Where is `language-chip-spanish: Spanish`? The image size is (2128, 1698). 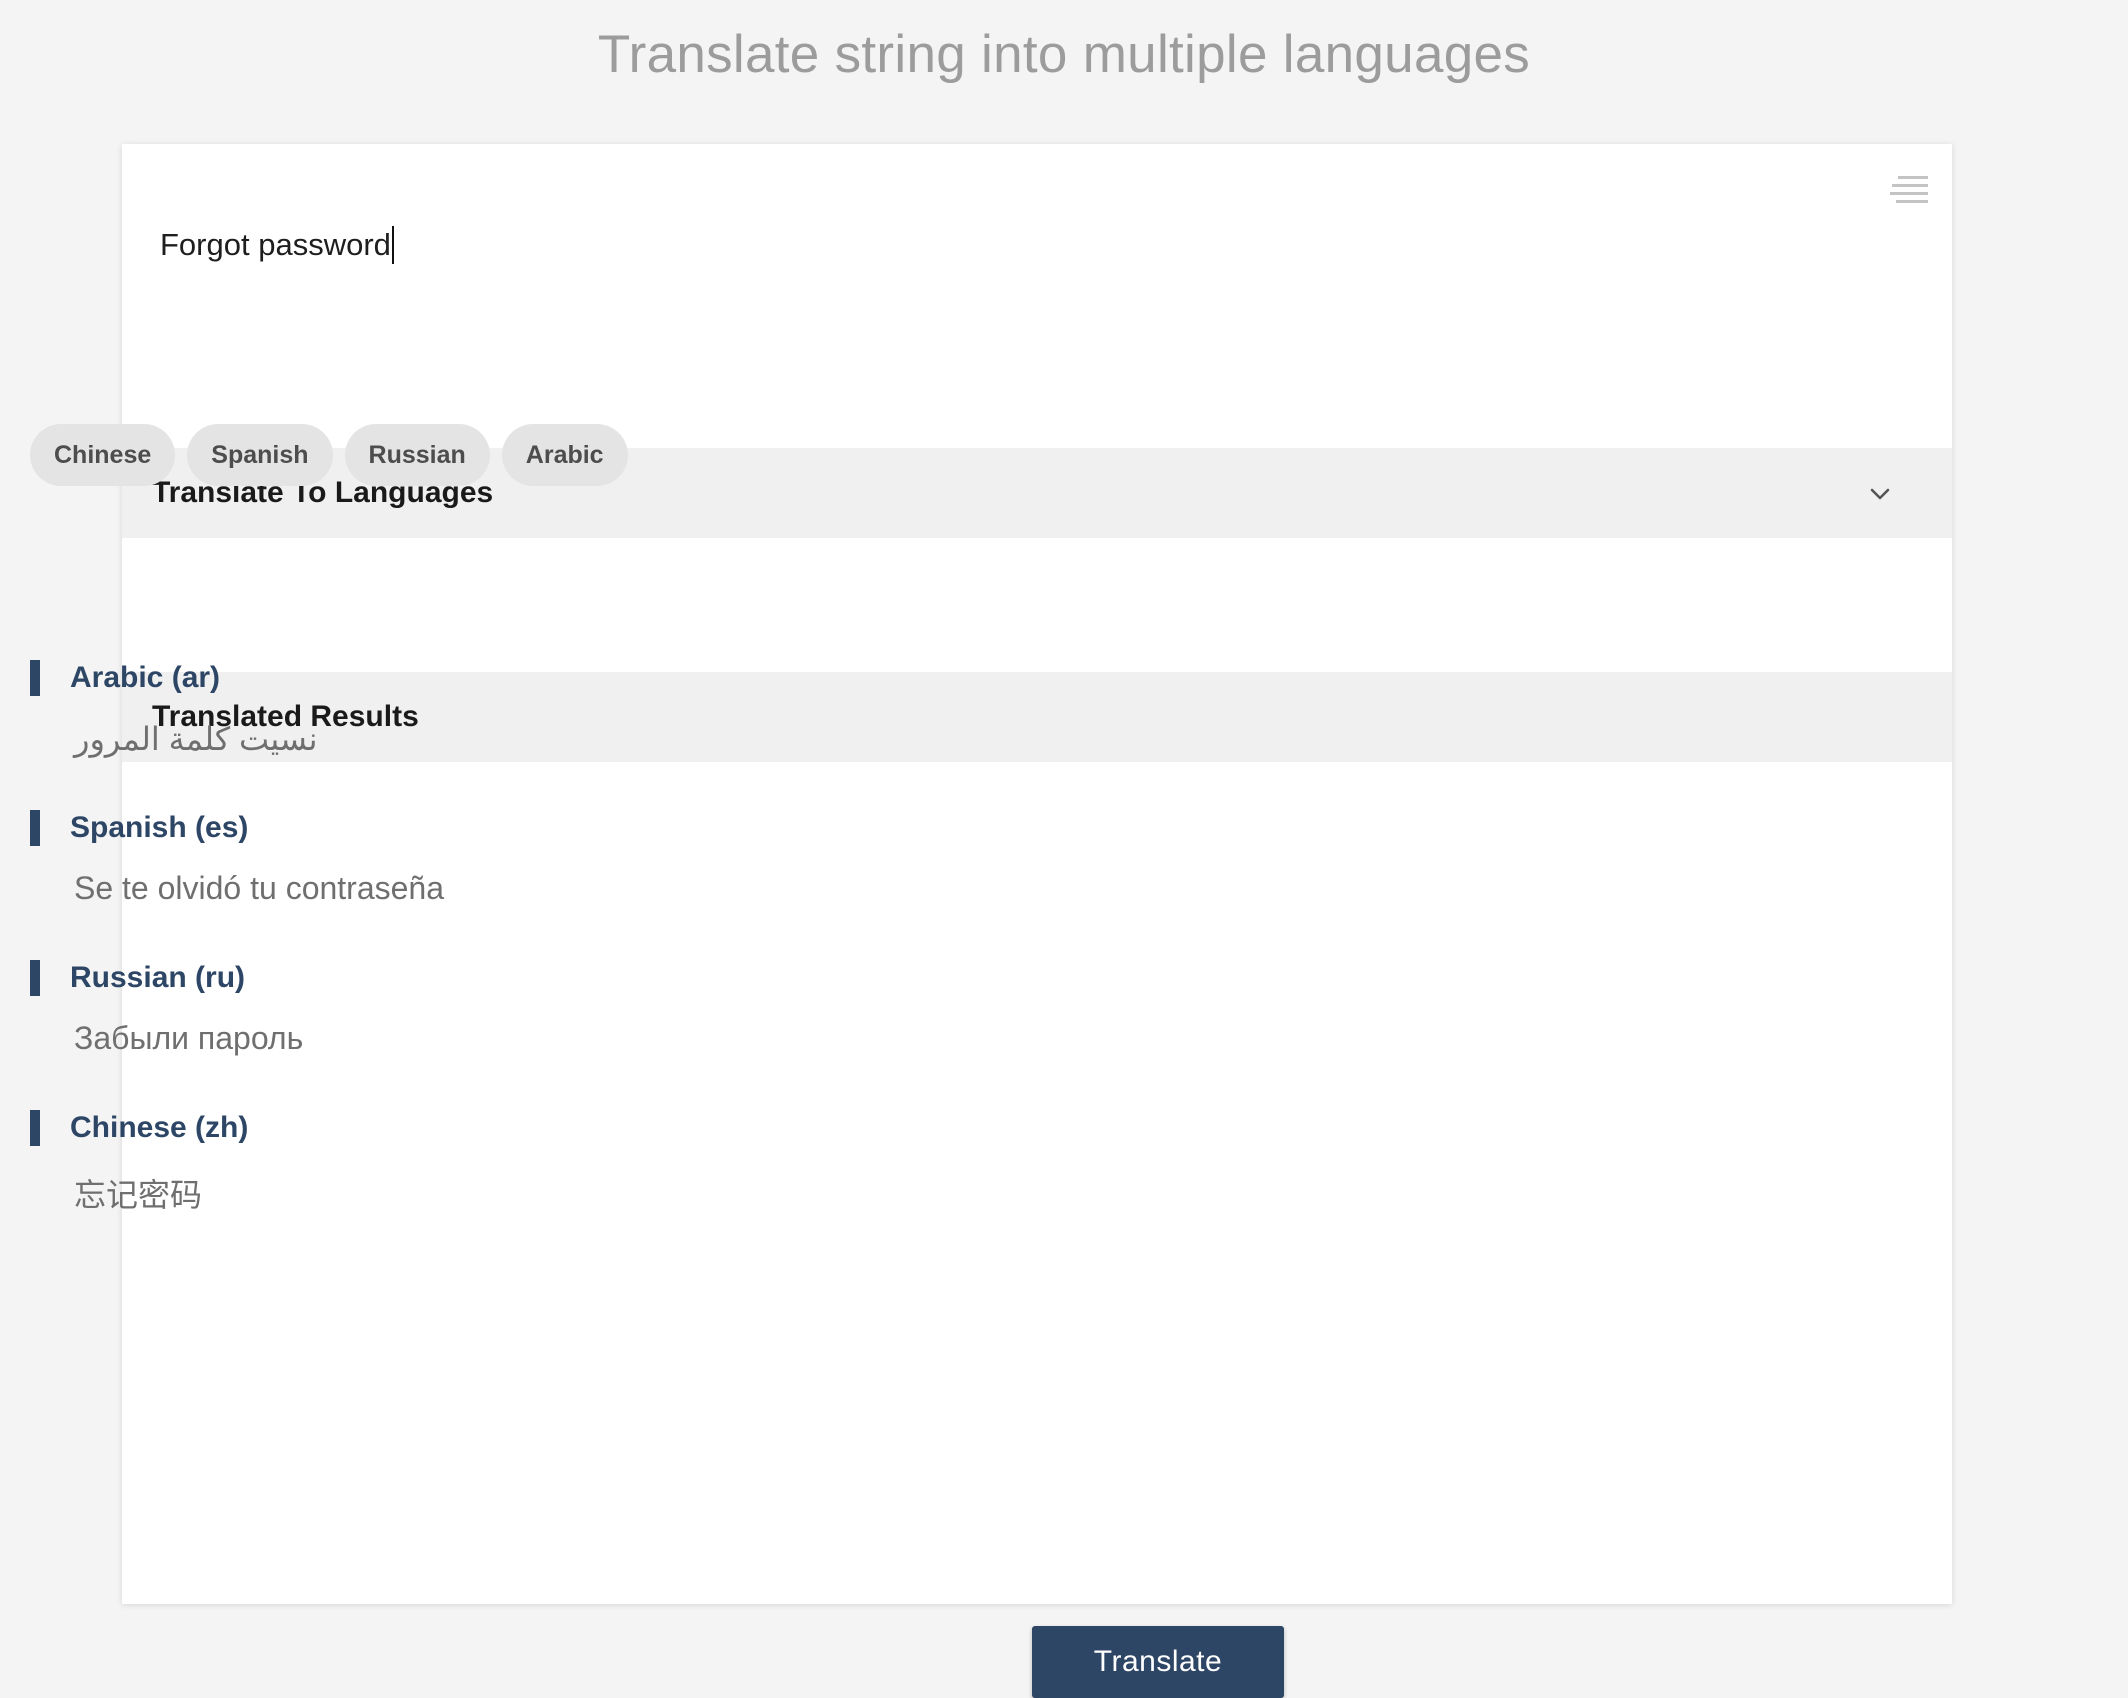
language-chip-spanish: Spanish is located at coordinates (260, 455).